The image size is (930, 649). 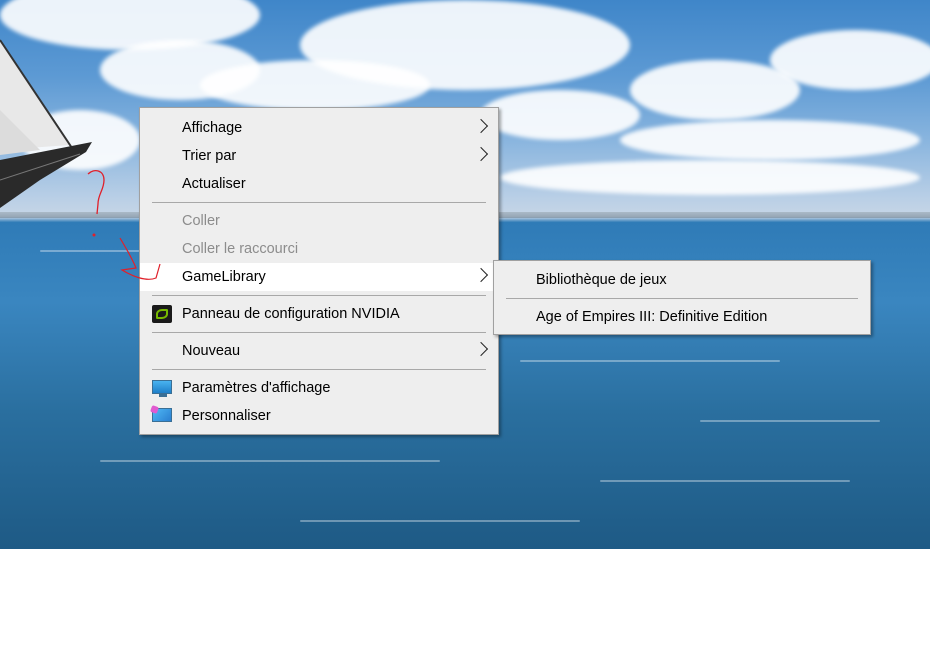 What do you see at coordinates (319, 128) in the screenshot?
I see `menu-item-affichage: Affichage` at bounding box center [319, 128].